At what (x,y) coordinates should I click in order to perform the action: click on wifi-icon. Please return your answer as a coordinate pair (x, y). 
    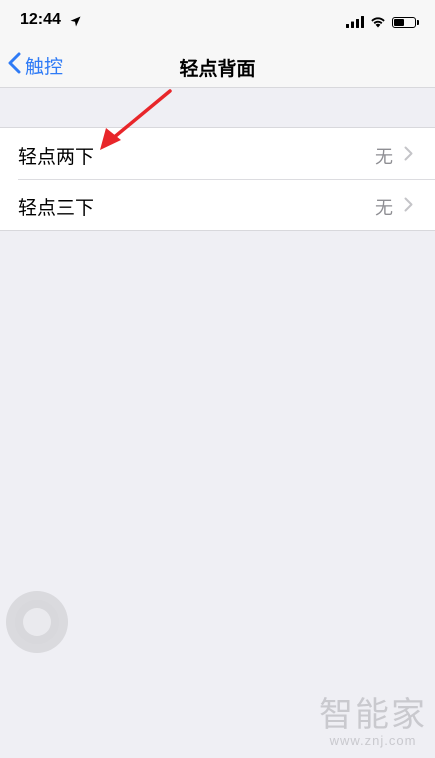
    Looking at the image, I should click on (378, 22).